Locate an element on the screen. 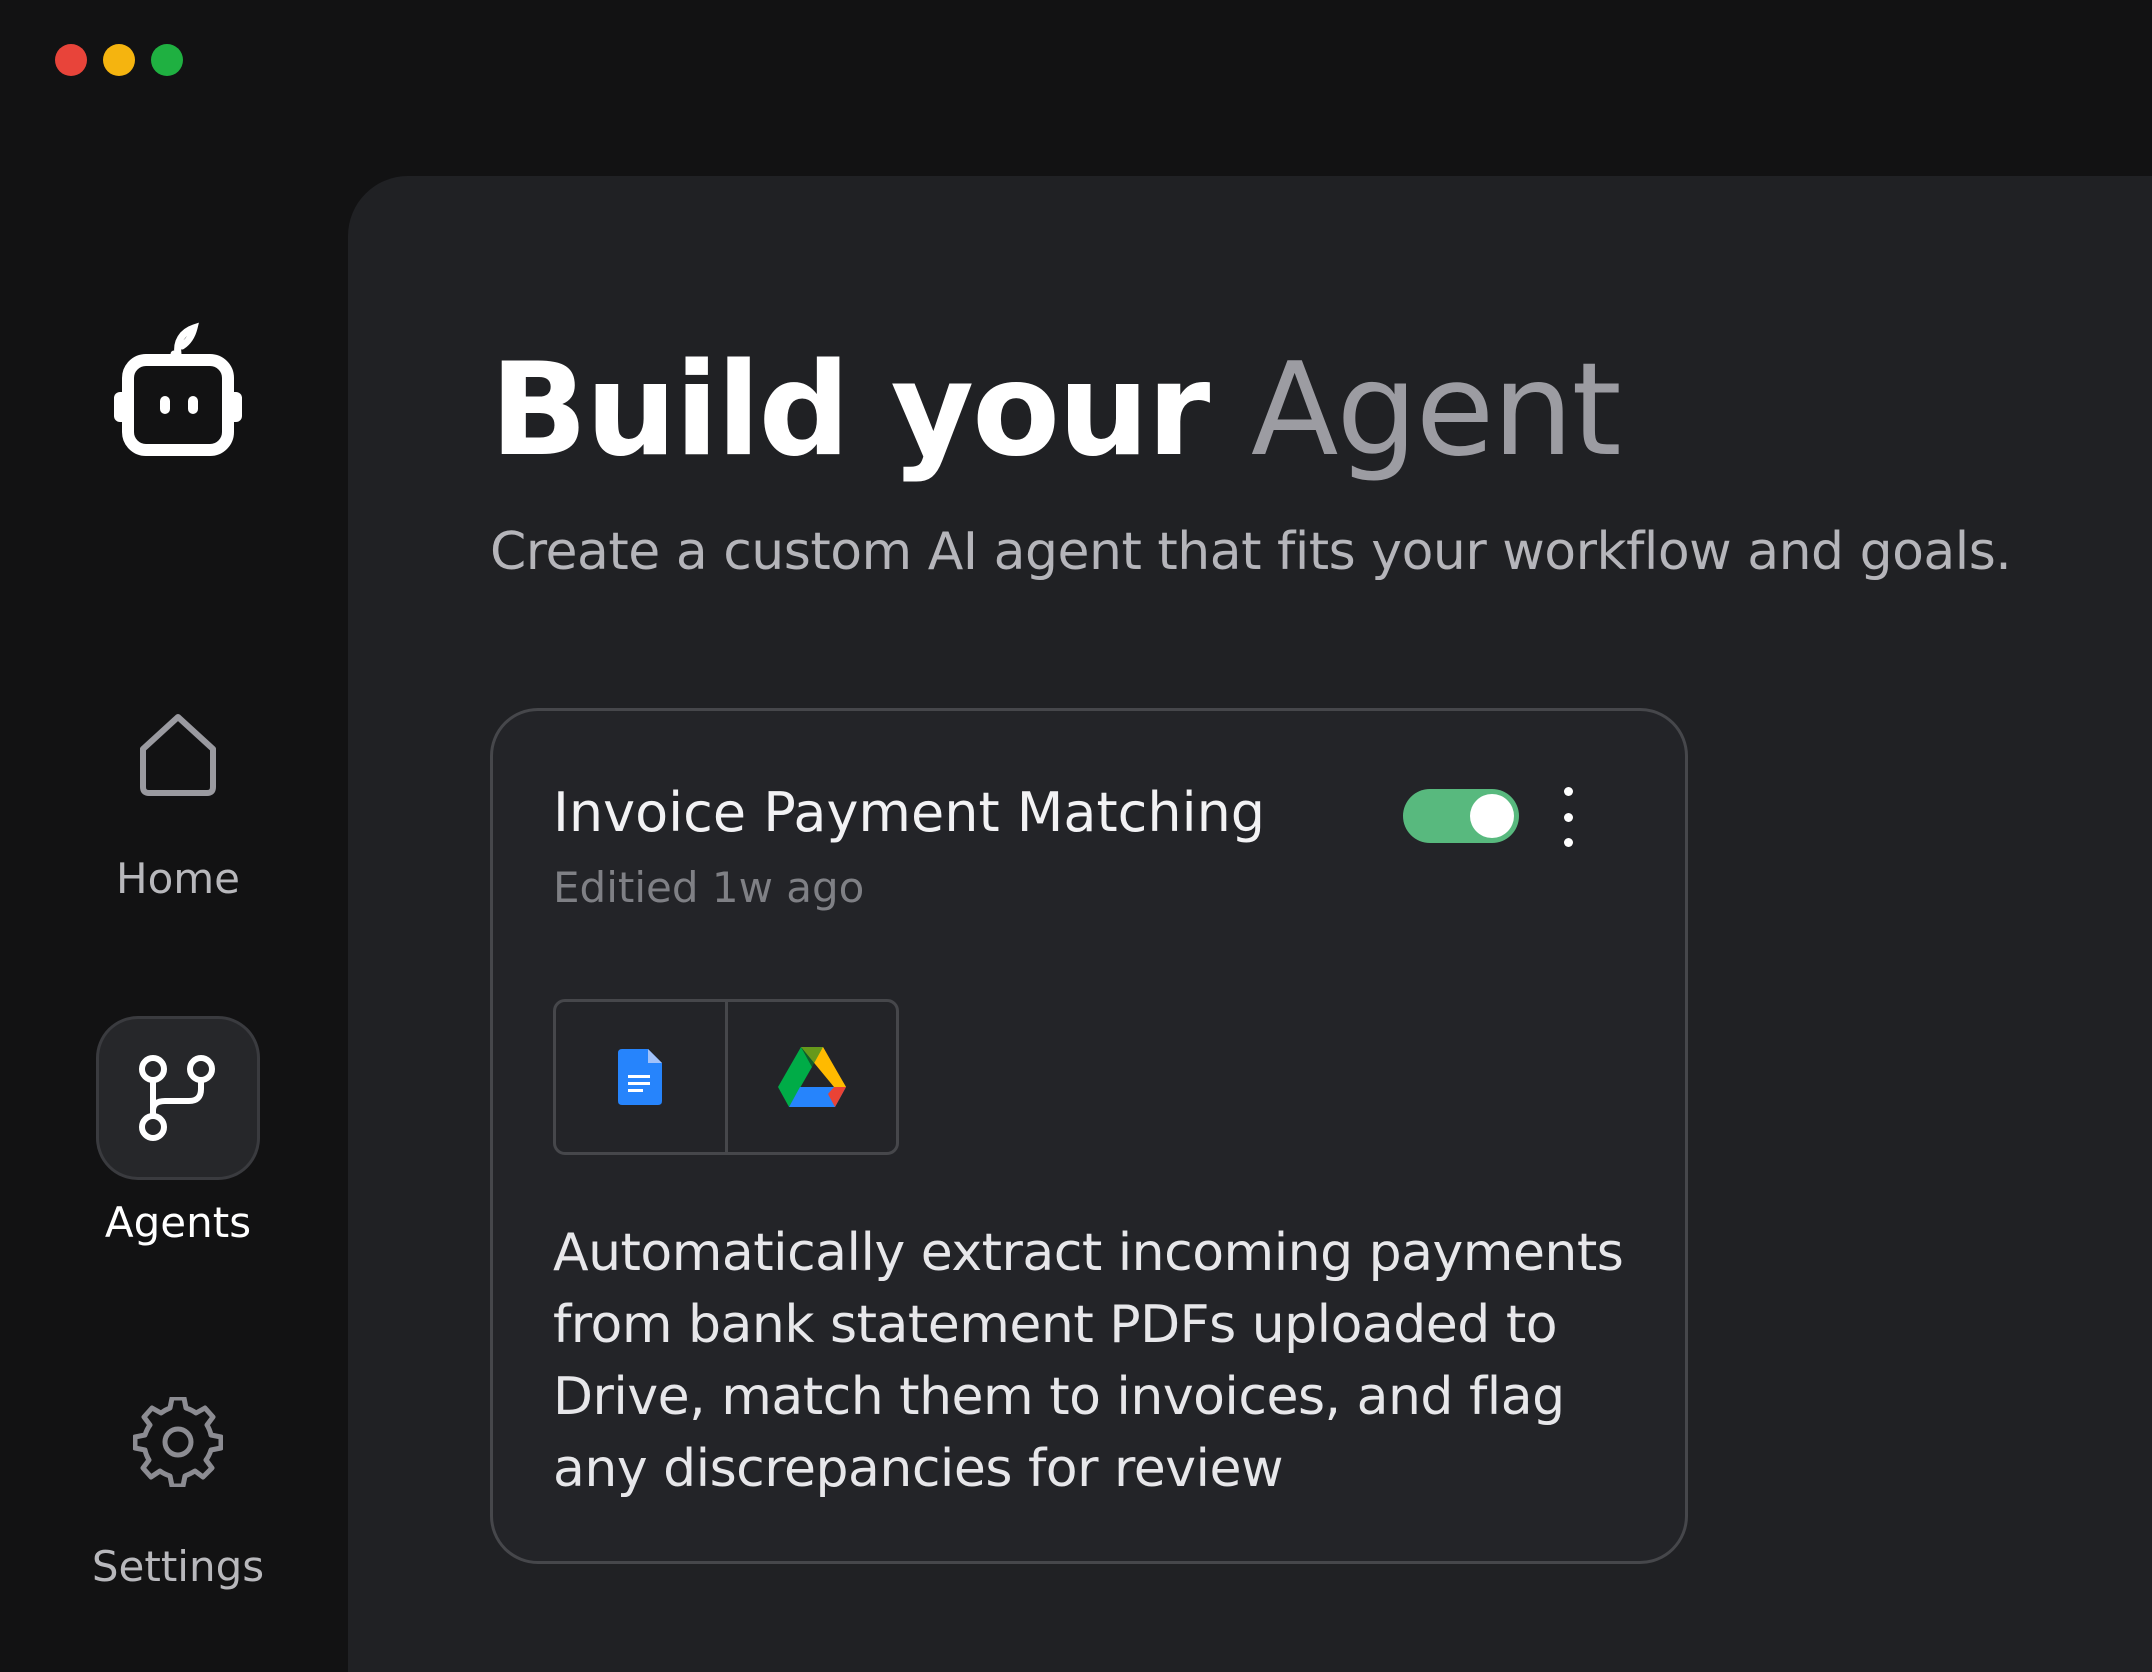 The image size is (2152, 1672). sidebar-item-agents: Agents is located at coordinates (178, 1131).